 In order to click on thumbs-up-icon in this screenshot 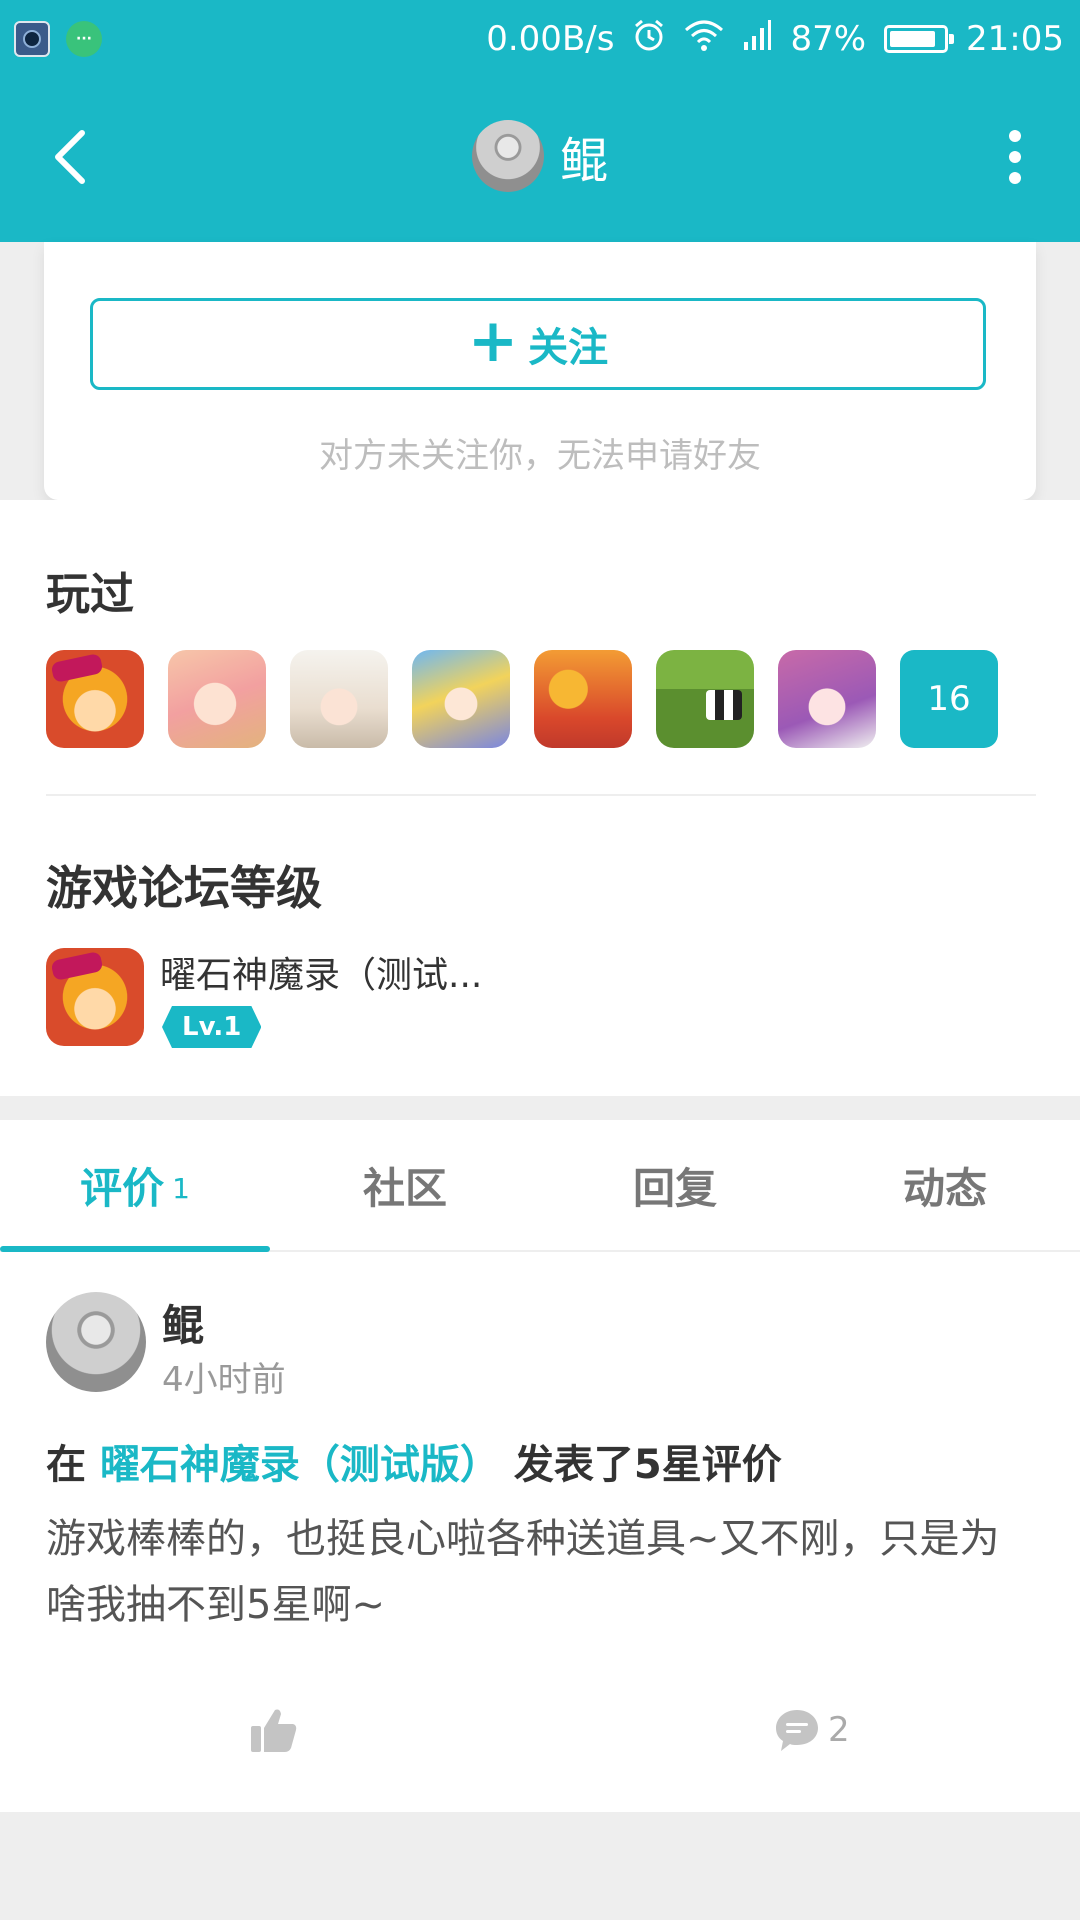, I will do `click(274, 1730)`.